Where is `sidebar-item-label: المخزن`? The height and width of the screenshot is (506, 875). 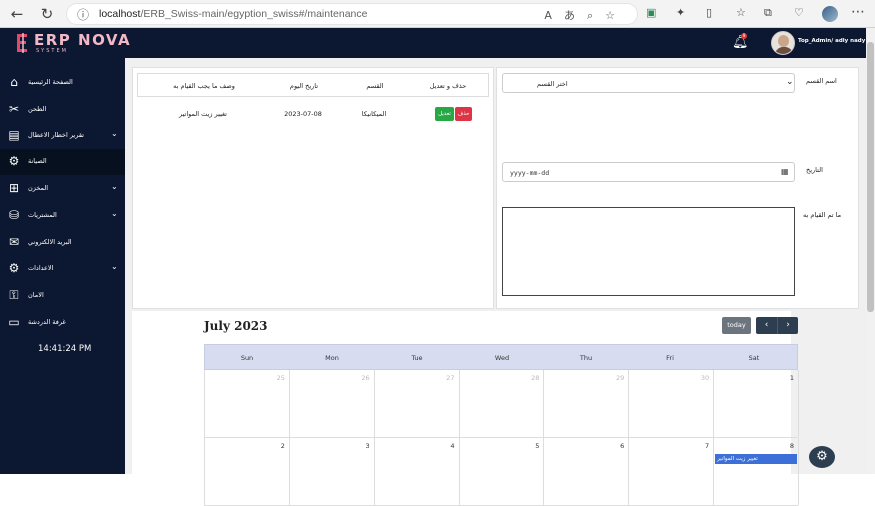
sidebar-item-label: المخزن is located at coordinates (38, 188).